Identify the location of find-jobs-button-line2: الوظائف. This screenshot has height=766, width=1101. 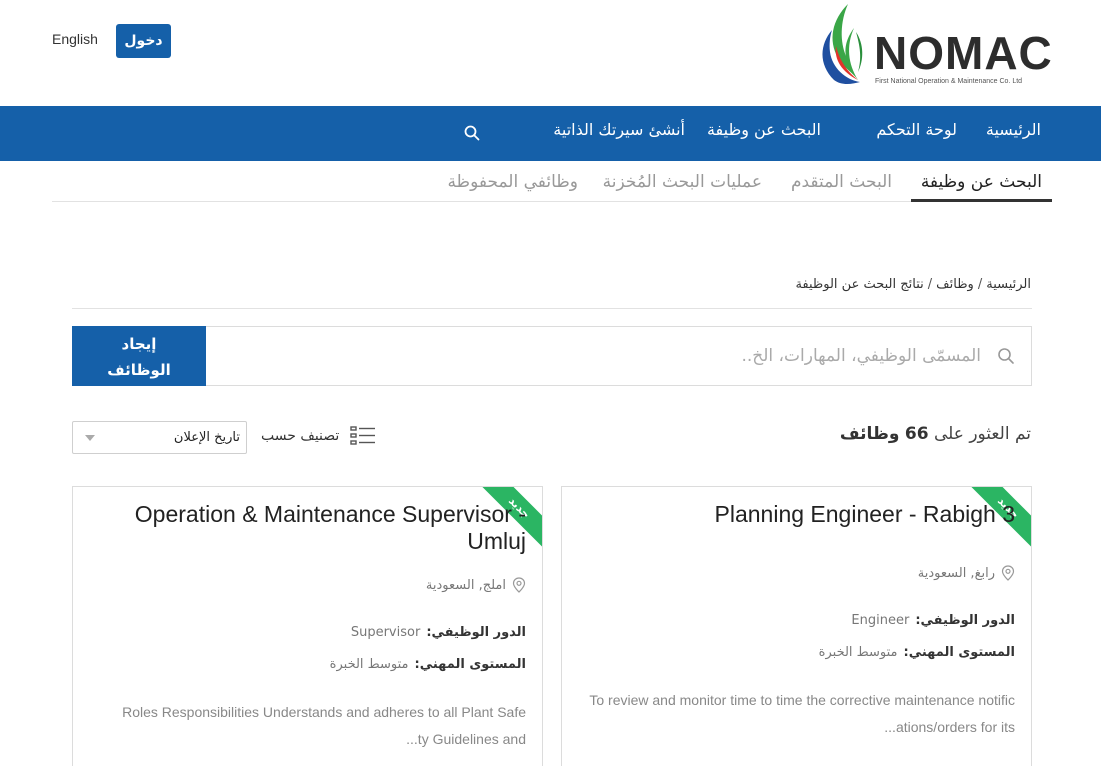
(139, 370).